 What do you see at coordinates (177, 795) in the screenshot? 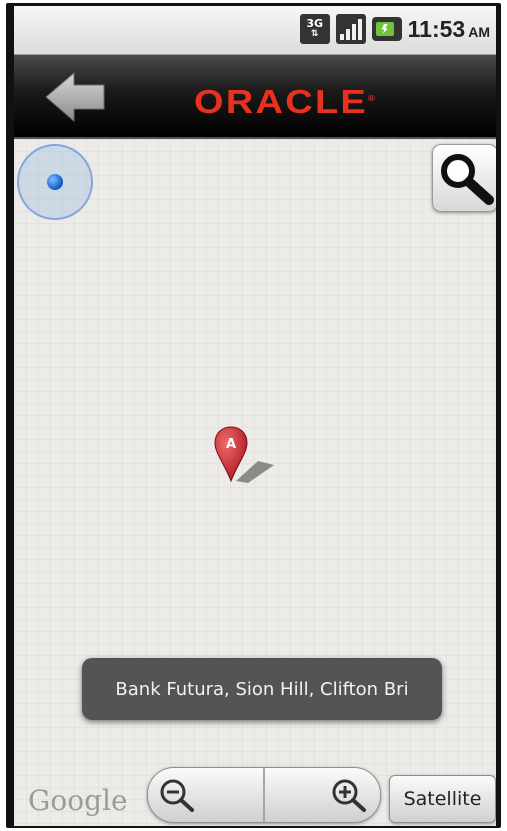
I see `zoom-out-icon` at bounding box center [177, 795].